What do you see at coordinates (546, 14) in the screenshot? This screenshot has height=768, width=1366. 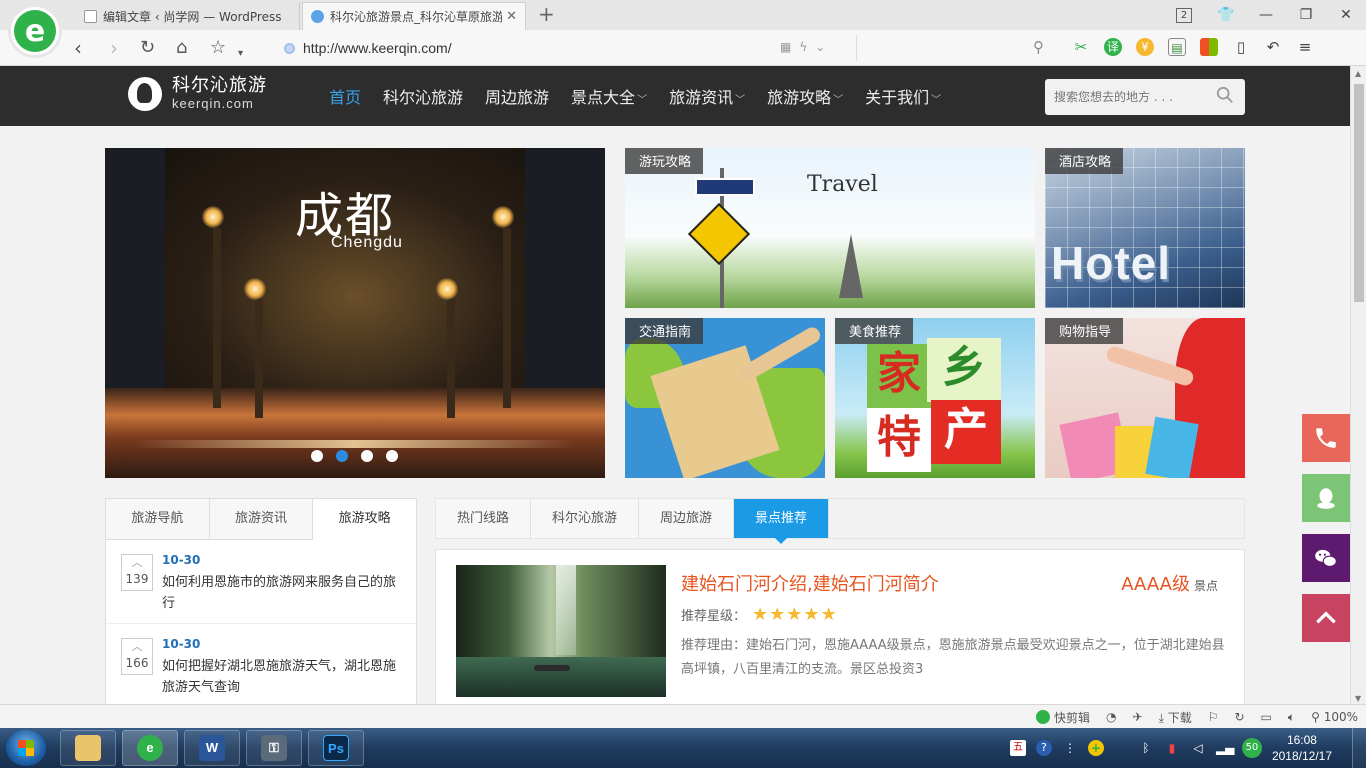 I see `new-tab-button: +` at bounding box center [546, 14].